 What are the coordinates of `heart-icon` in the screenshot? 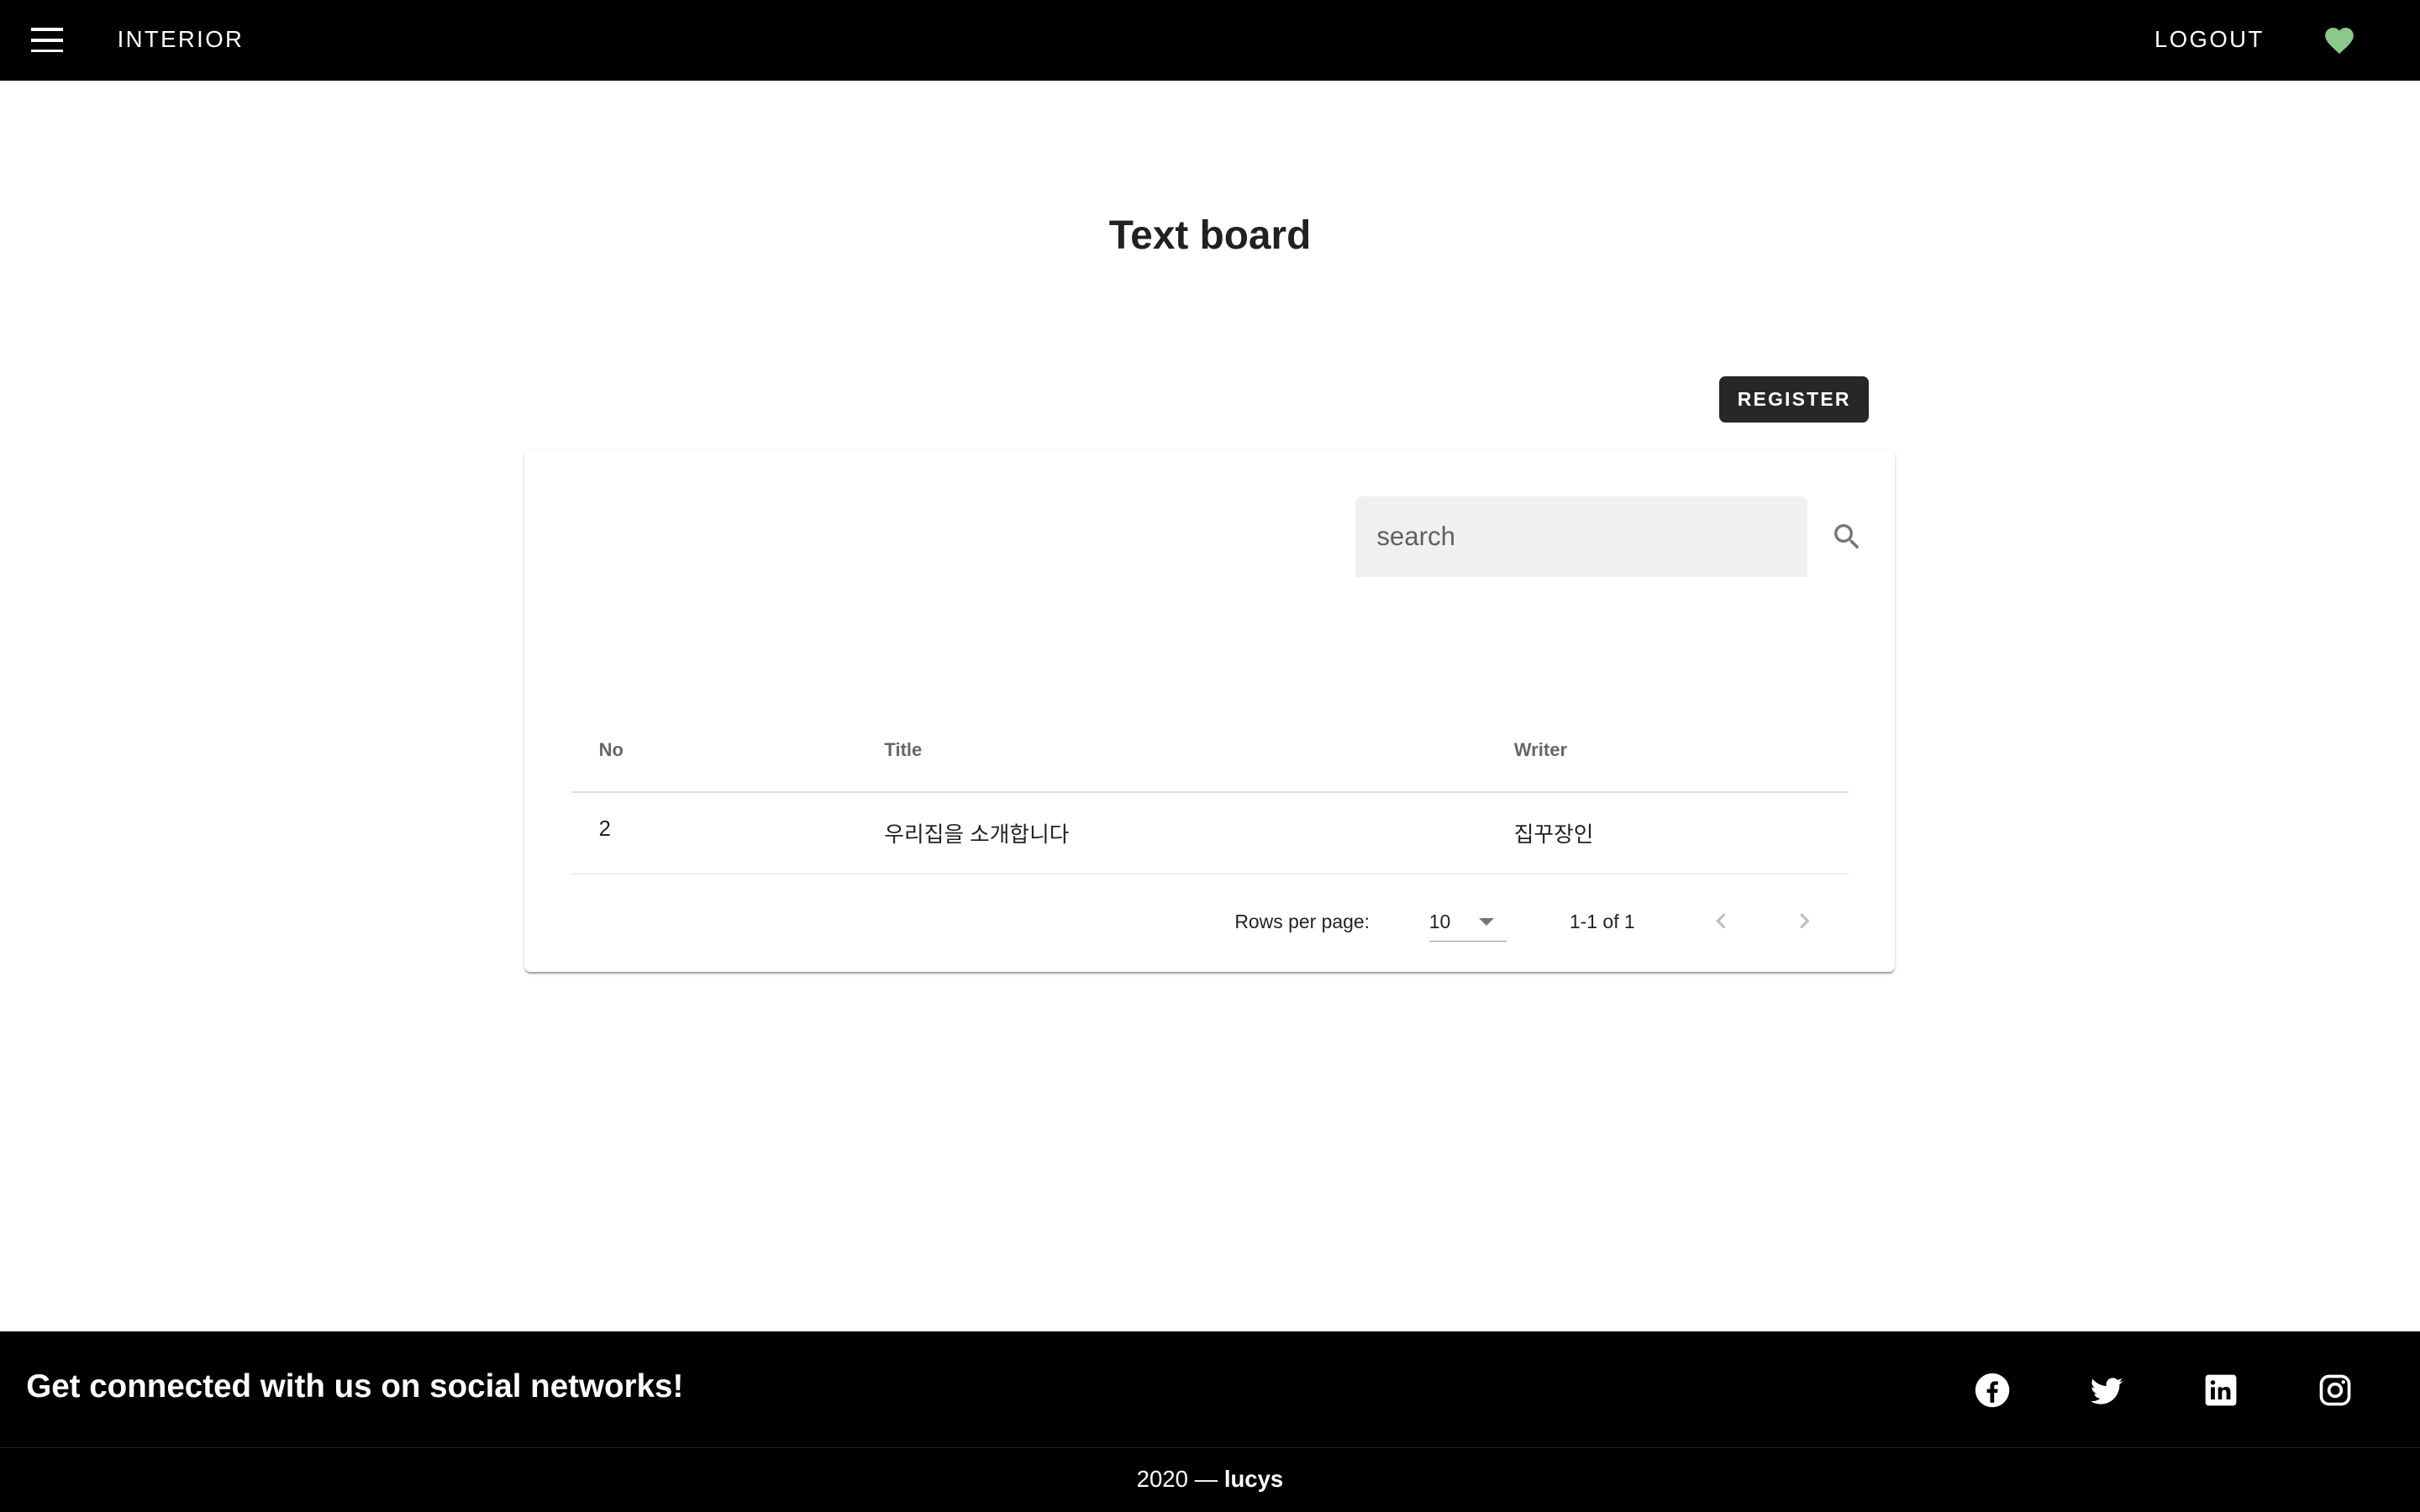 It's located at (2339, 40).